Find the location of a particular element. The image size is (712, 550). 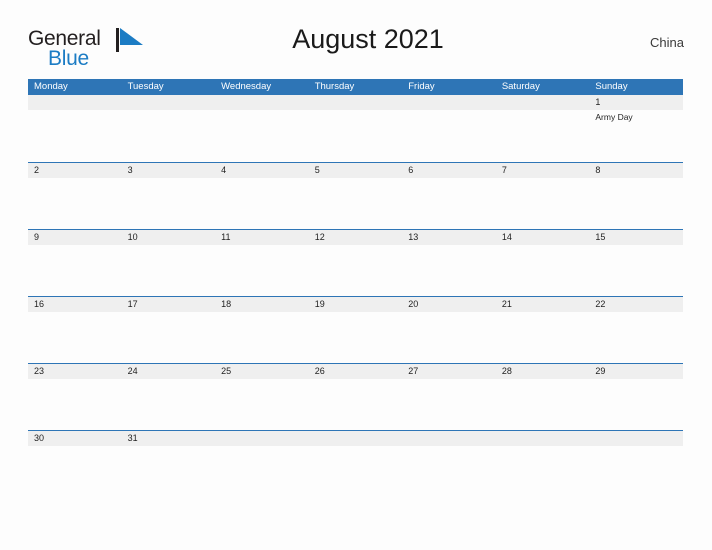

day-number: 26 is located at coordinates (356, 371).